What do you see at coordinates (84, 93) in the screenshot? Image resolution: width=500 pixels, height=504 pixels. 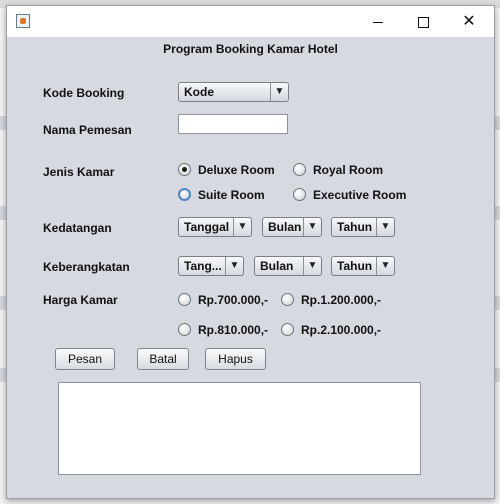 I see `label-kode-booking: Kode Booking` at bounding box center [84, 93].